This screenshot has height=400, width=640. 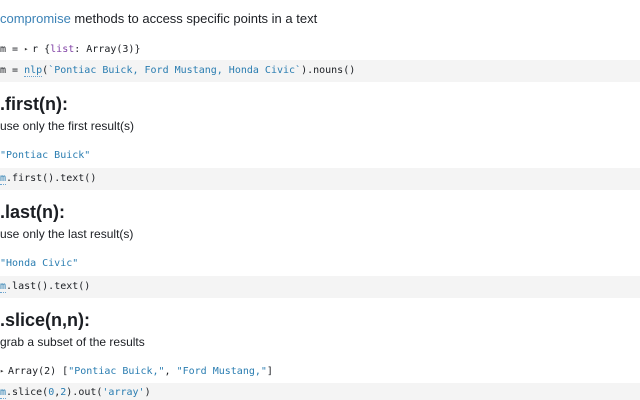 I want to click on output-array-suffix: ], so click(x=269, y=371).